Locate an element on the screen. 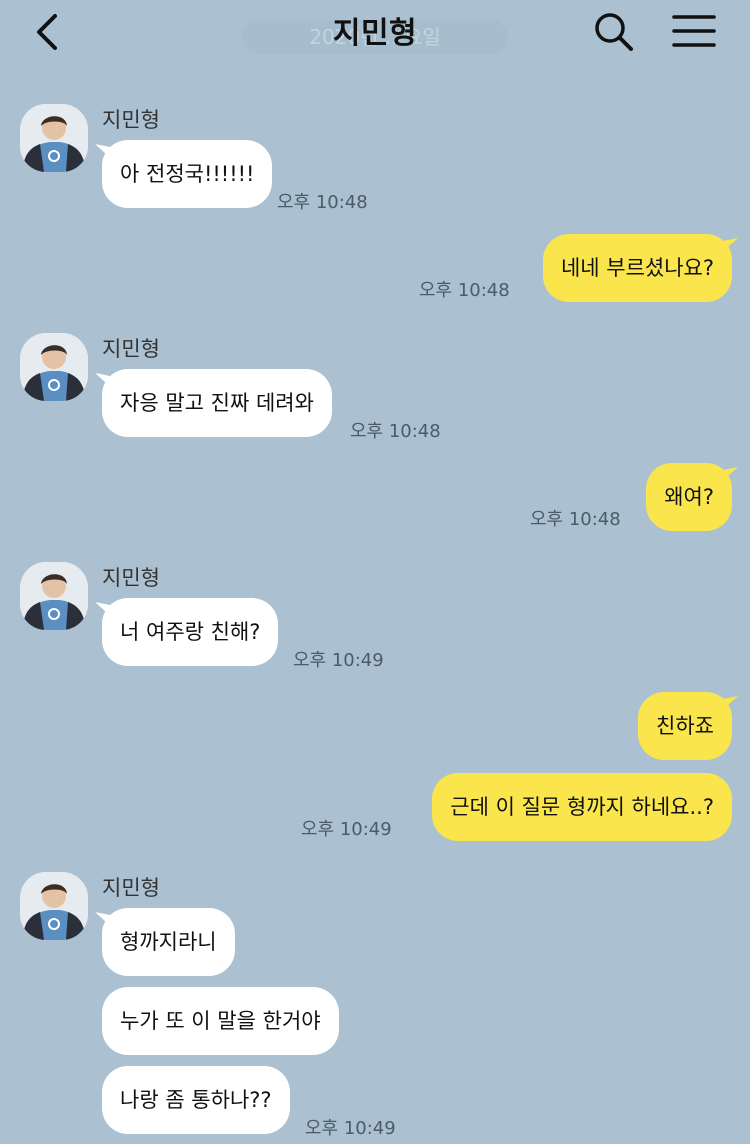  outgoing-message-group: 친하죠 is located at coordinates (375, 727).